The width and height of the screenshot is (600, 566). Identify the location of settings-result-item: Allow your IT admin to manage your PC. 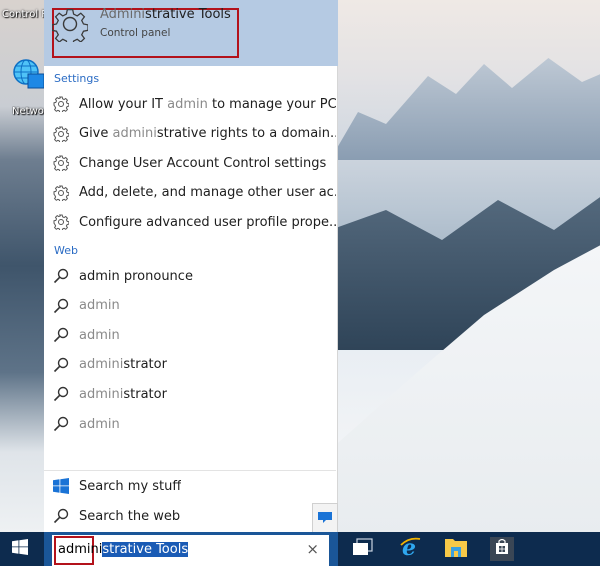
(190, 104).